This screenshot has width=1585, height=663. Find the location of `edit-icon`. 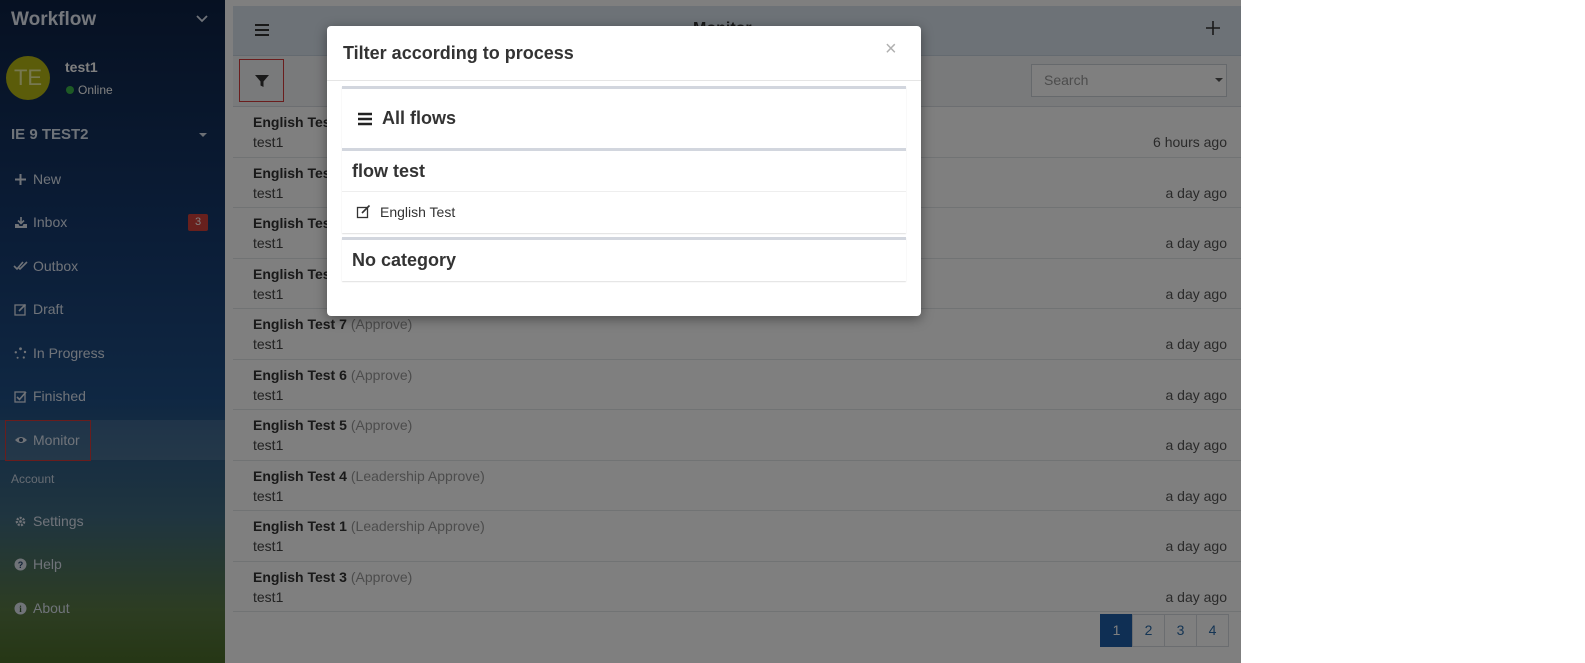

edit-icon is located at coordinates (363, 211).